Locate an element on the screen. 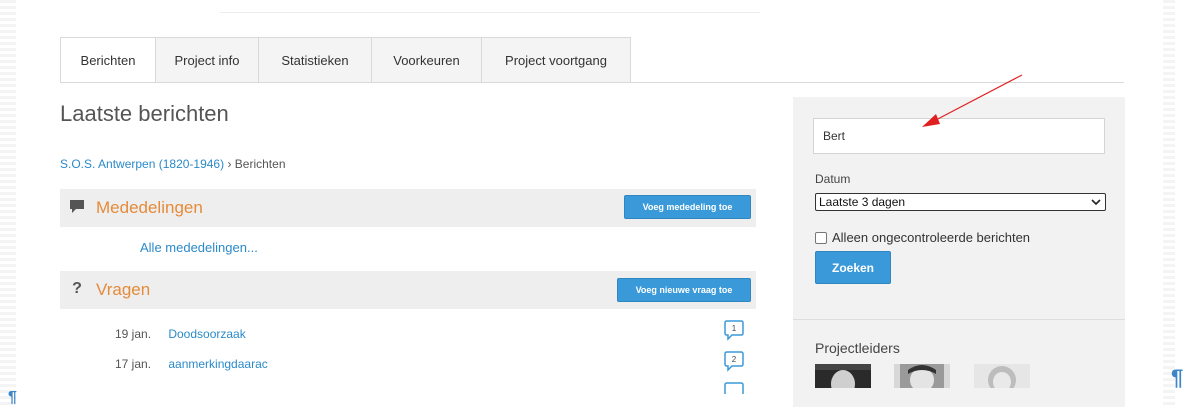 The height and width of the screenshot is (407, 1187). reply-count-bubble: 1 is located at coordinates (734, 330).